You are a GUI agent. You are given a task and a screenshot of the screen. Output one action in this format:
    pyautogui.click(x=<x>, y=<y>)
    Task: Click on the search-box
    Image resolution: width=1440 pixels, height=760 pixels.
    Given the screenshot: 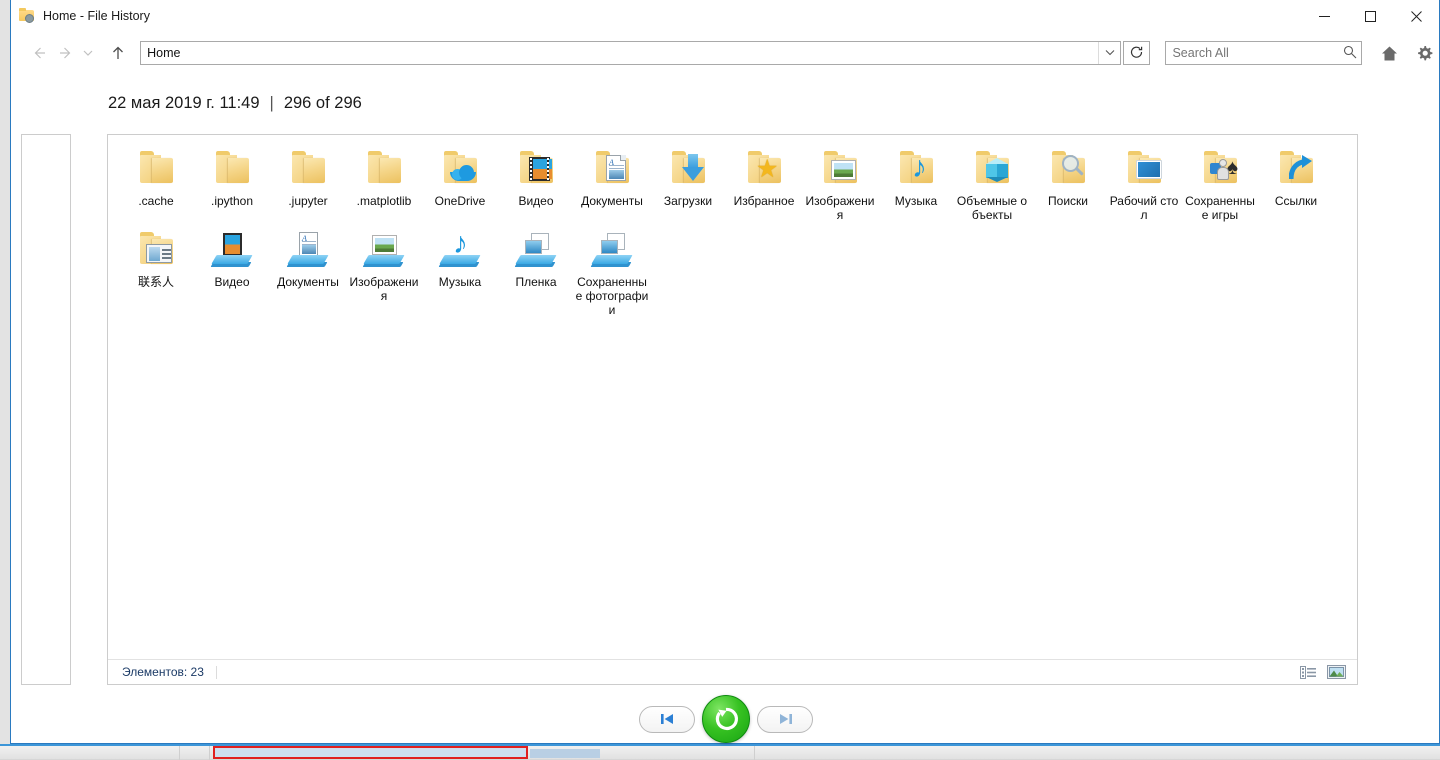 What is the action you would take?
    pyautogui.click(x=1263, y=53)
    